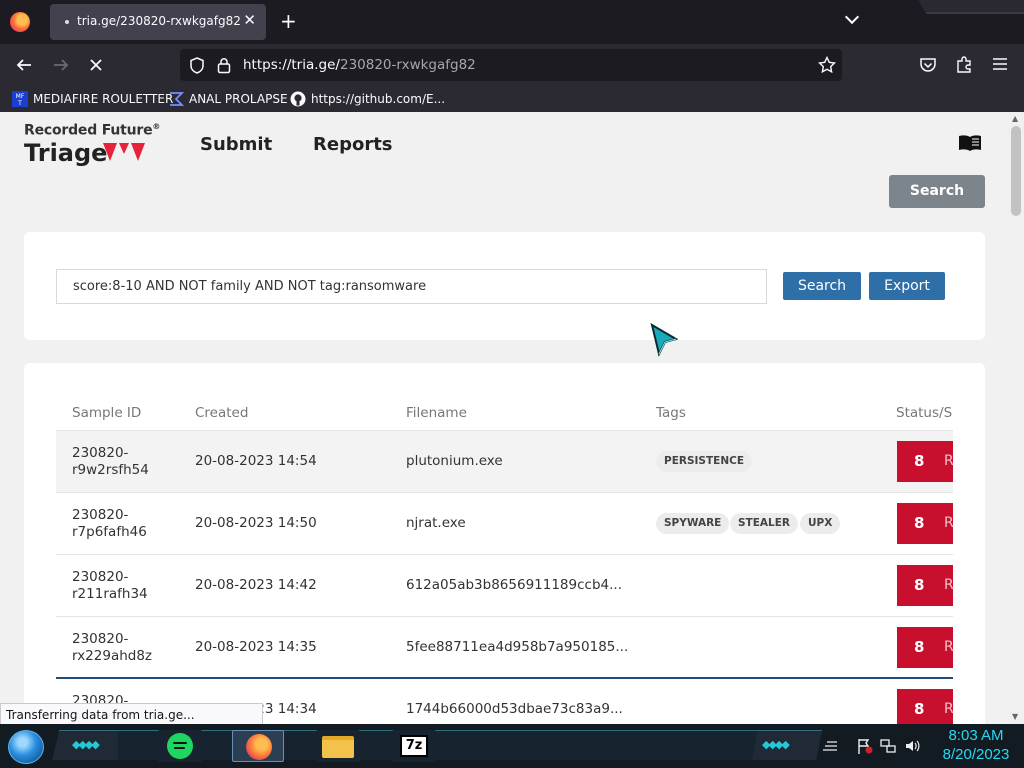 The width and height of the screenshot is (1024, 768). I want to click on created-date: 20-08-2023 14:50, so click(256, 523).